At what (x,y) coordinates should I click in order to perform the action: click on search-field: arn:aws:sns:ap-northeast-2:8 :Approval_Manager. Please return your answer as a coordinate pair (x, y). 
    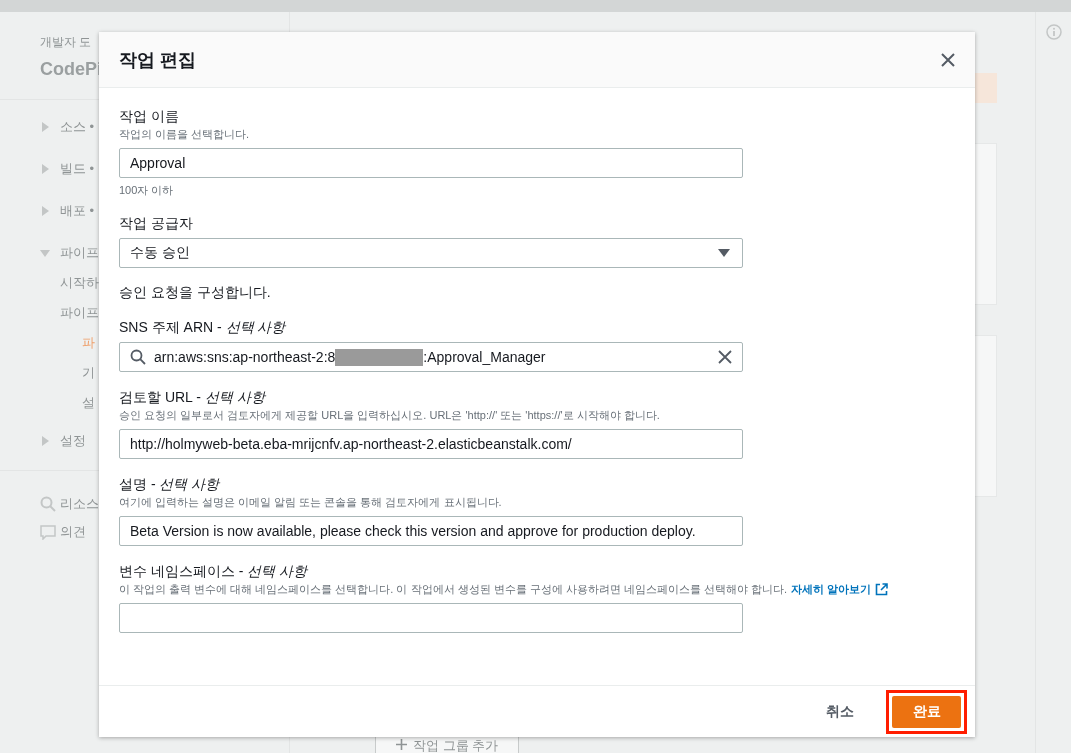
    Looking at the image, I should click on (431, 357).